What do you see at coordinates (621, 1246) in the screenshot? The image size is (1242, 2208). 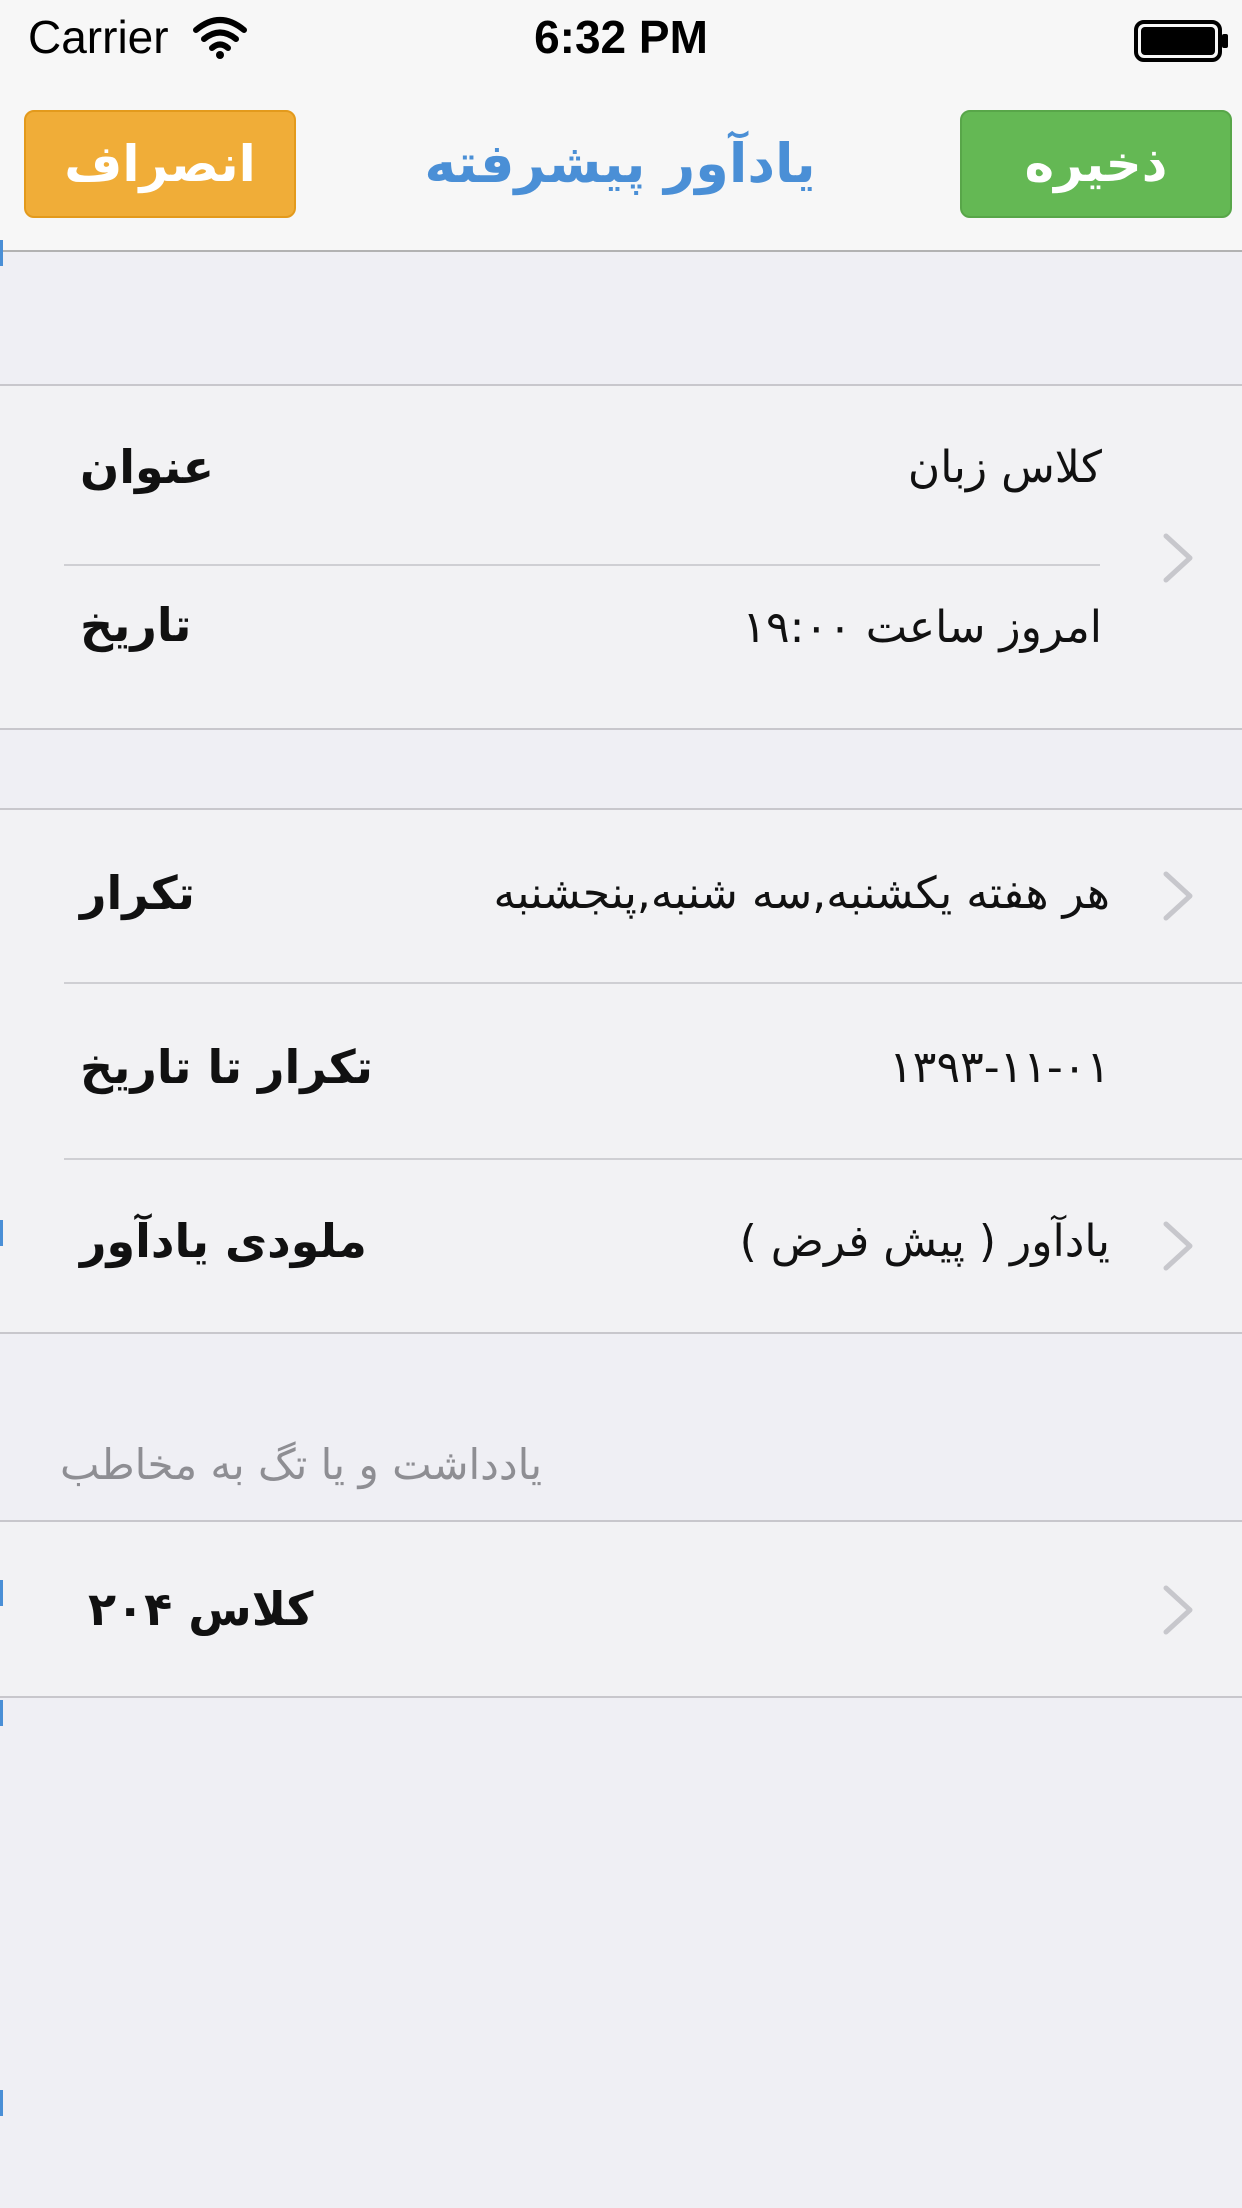 I see `melody-row: ملودی یادآور یادآور ( پیش فرض )` at bounding box center [621, 1246].